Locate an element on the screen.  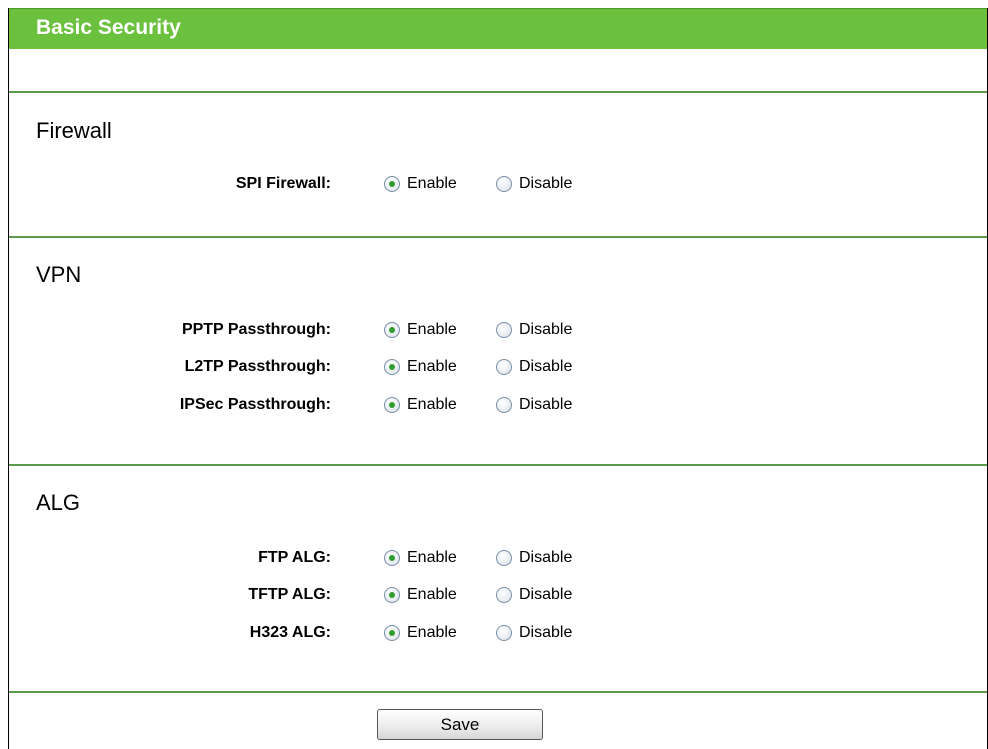
section-title-alg: ALG is located at coordinates (58, 502).